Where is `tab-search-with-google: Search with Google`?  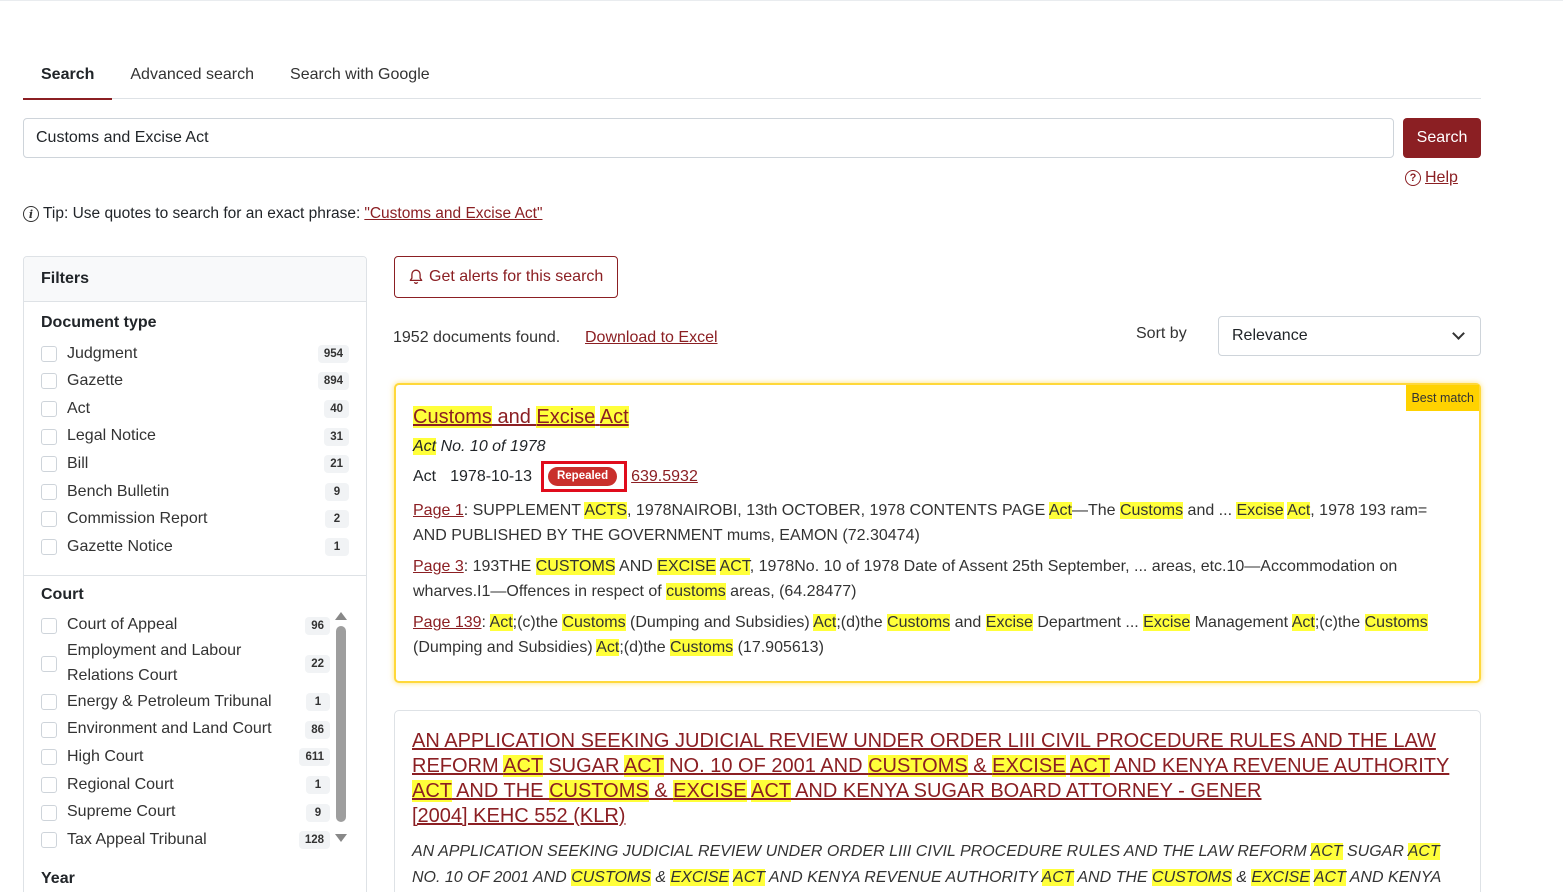
tab-search-with-google: Search with Google is located at coordinates (360, 74).